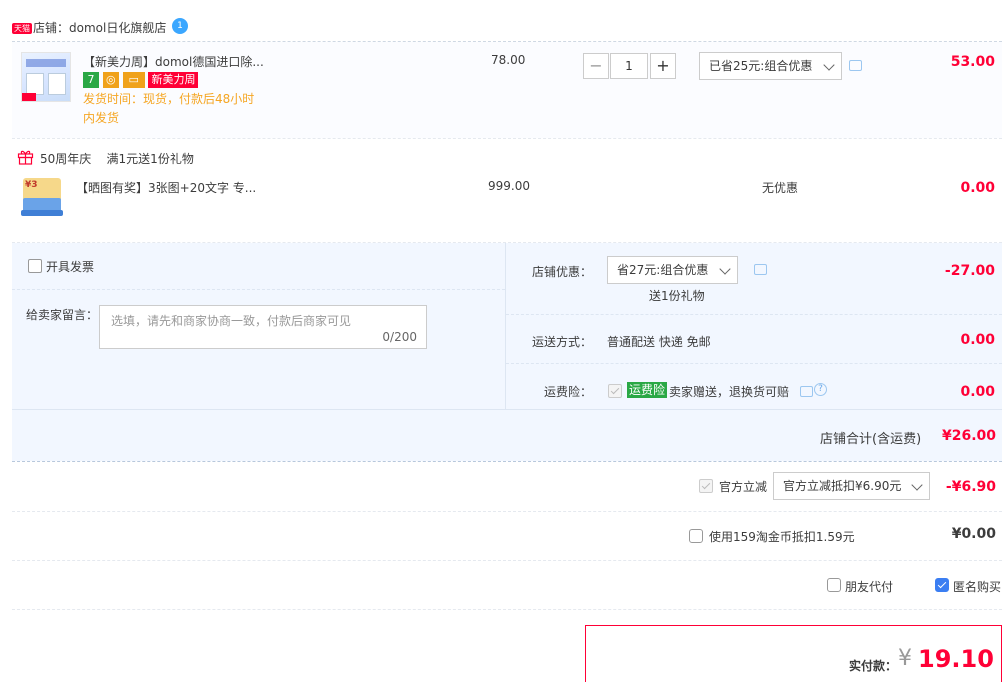 The width and height of the screenshot is (1004, 682). I want to click on insurance-label: 运费险：, so click(568, 392).